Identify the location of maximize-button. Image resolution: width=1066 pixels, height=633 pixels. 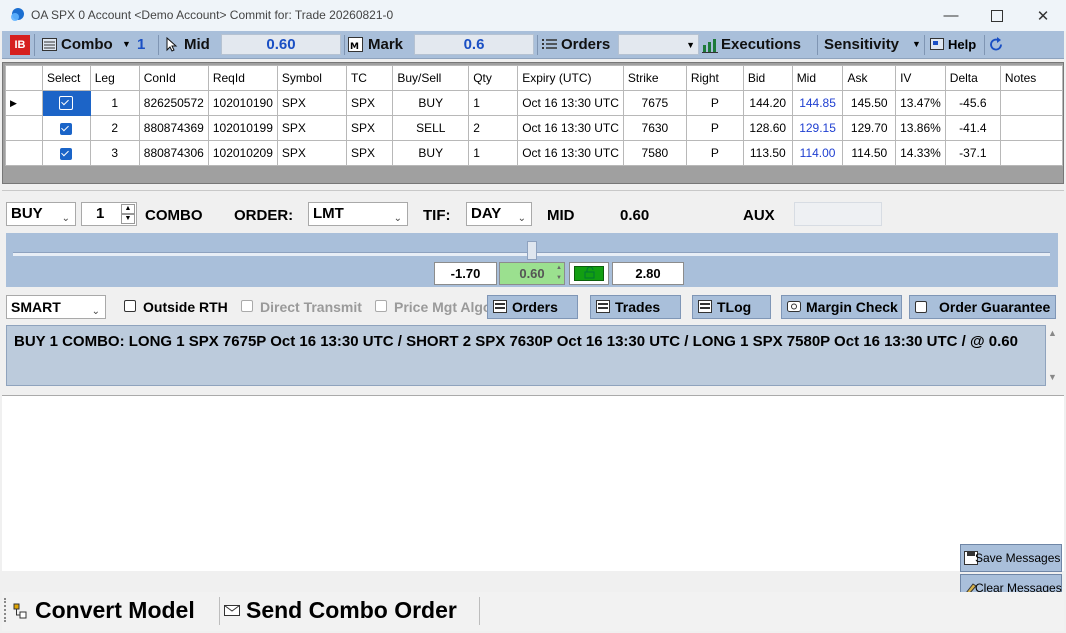
(997, 15).